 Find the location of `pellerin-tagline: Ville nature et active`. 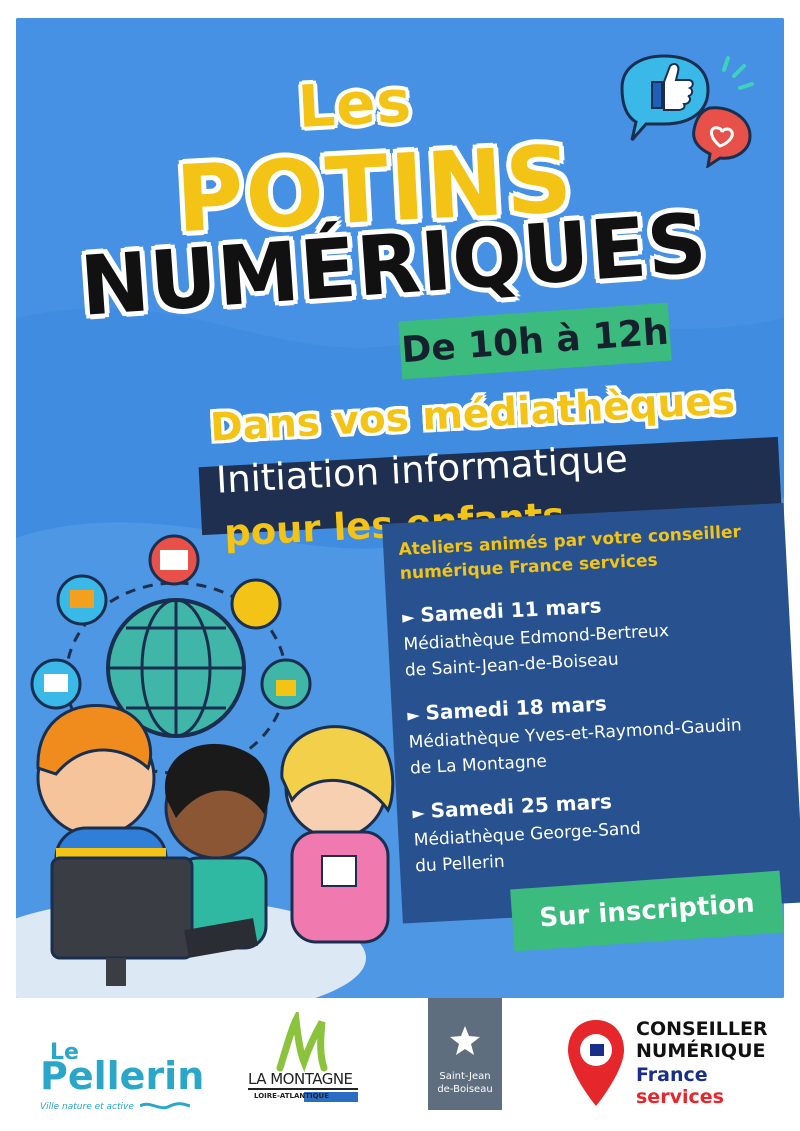

pellerin-tagline: Ville nature et active is located at coordinates (87, 1107).